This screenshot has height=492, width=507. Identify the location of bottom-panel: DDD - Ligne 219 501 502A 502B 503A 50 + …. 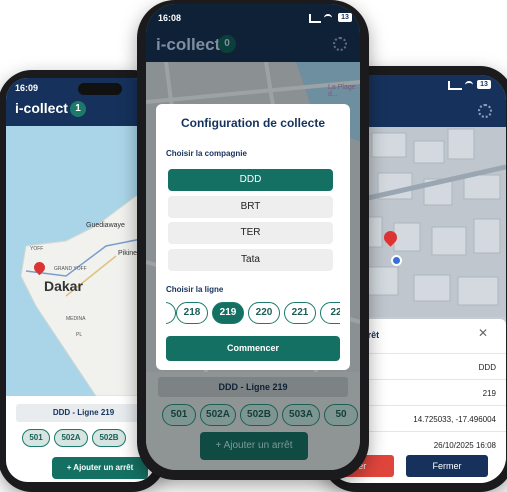
(253, 421).